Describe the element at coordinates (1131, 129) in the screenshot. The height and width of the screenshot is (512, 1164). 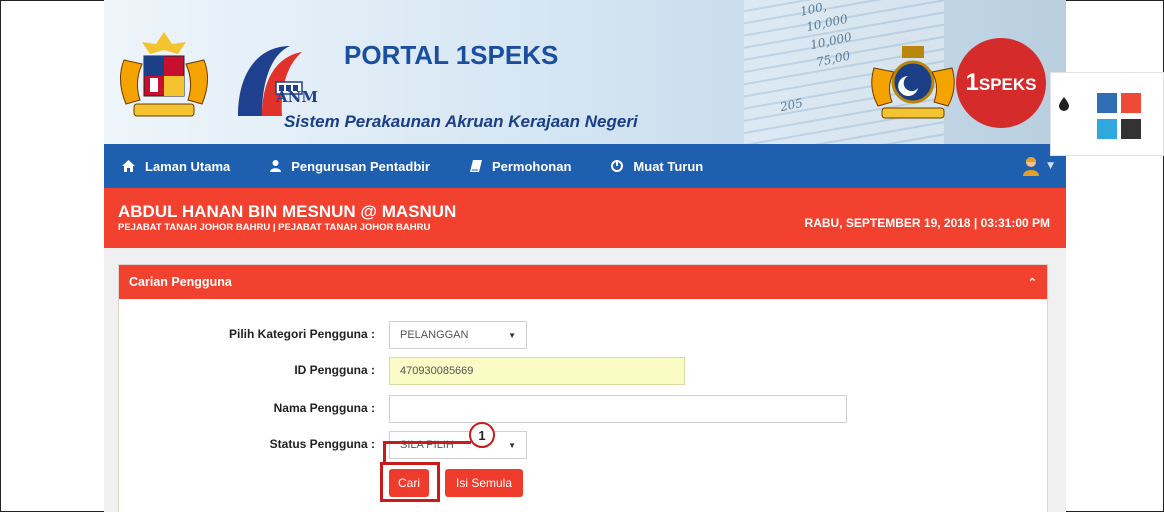
I see `theme-swatch-dark` at that location.